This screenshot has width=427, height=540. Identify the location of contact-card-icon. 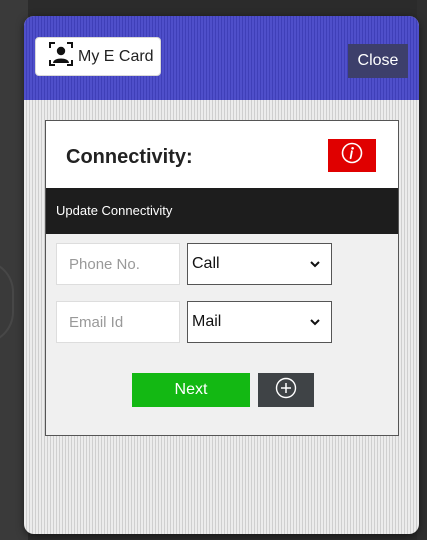
(61, 56).